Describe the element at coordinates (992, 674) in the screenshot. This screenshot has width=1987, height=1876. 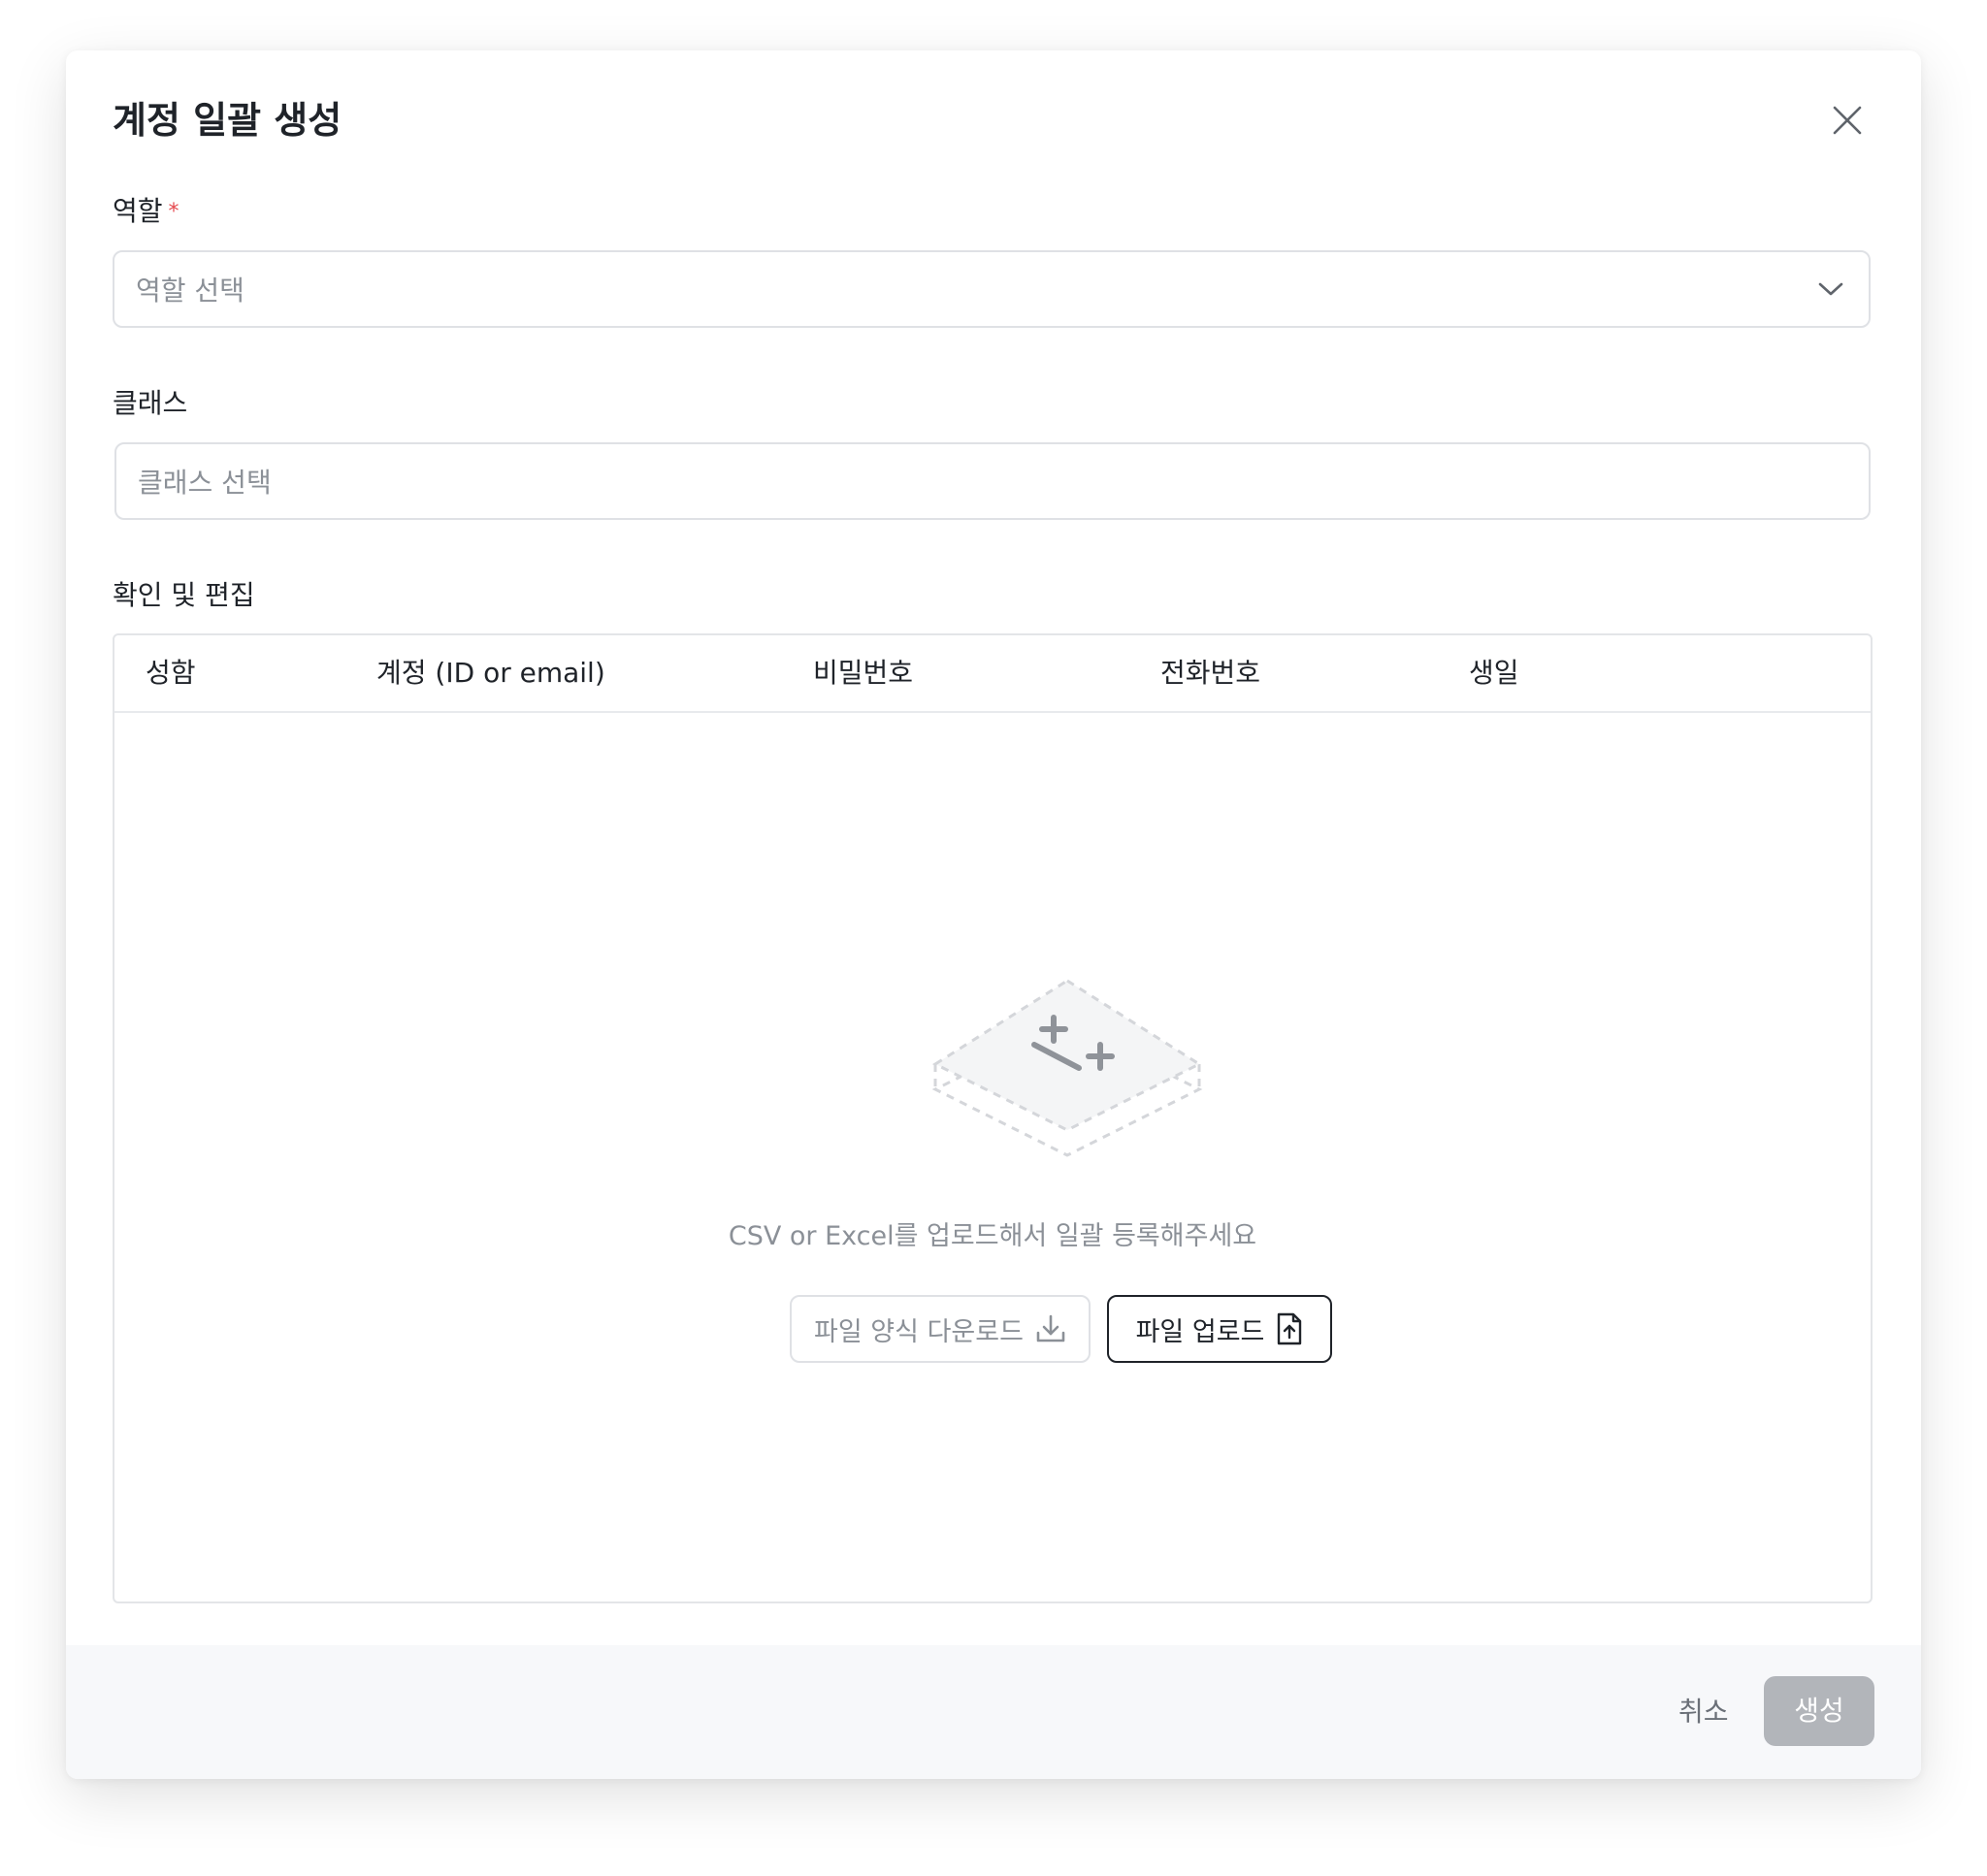
I see `table-header: 성함 계정 (ID or email) 비밀번호 전화번호 생일` at that location.